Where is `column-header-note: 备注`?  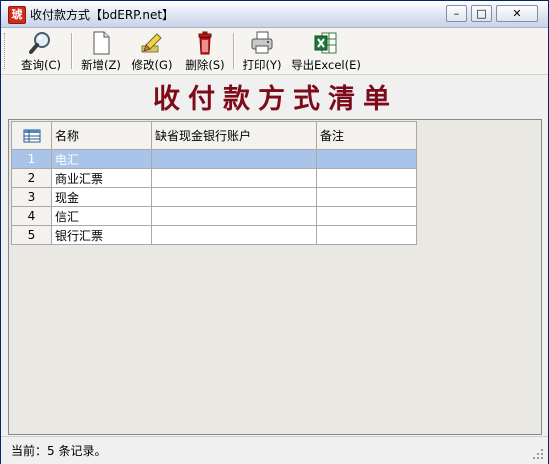 column-header-note: 备注 is located at coordinates (366, 135).